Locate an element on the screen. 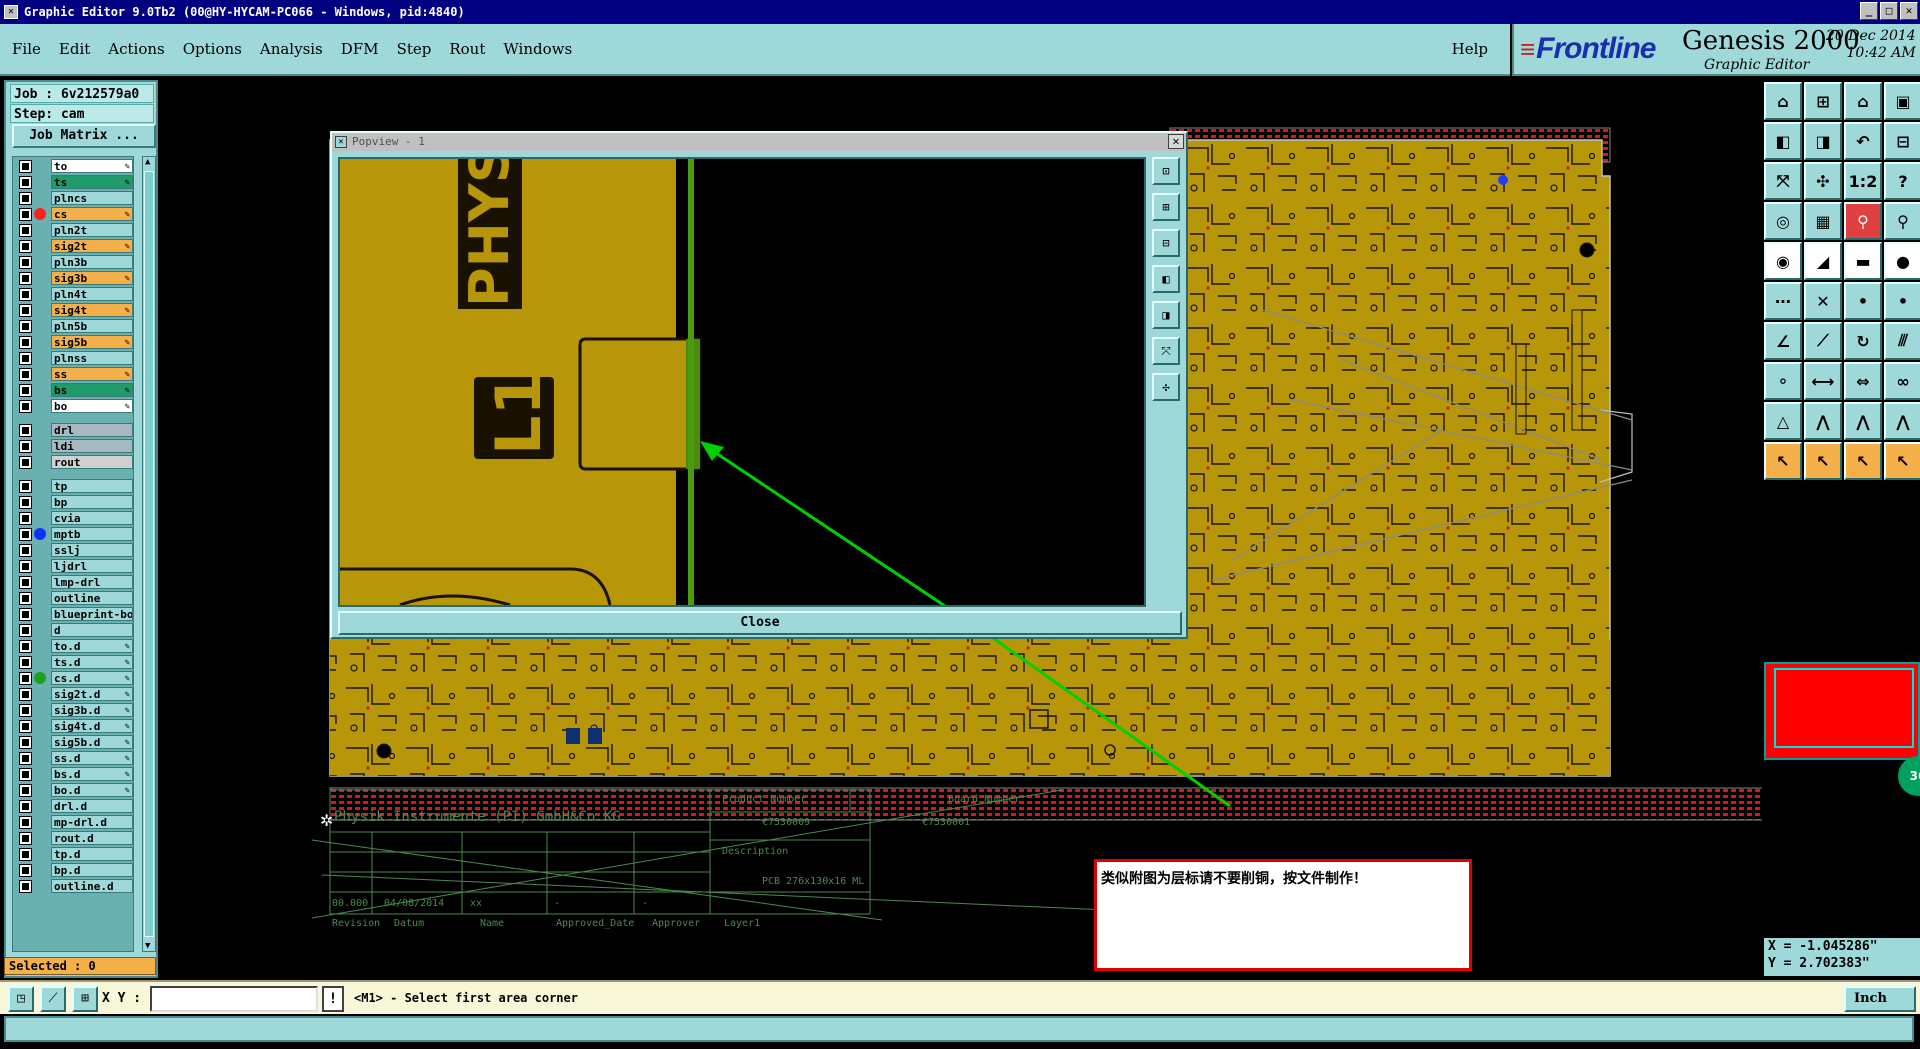  snap-icon: ◎ is located at coordinates (1783, 221).